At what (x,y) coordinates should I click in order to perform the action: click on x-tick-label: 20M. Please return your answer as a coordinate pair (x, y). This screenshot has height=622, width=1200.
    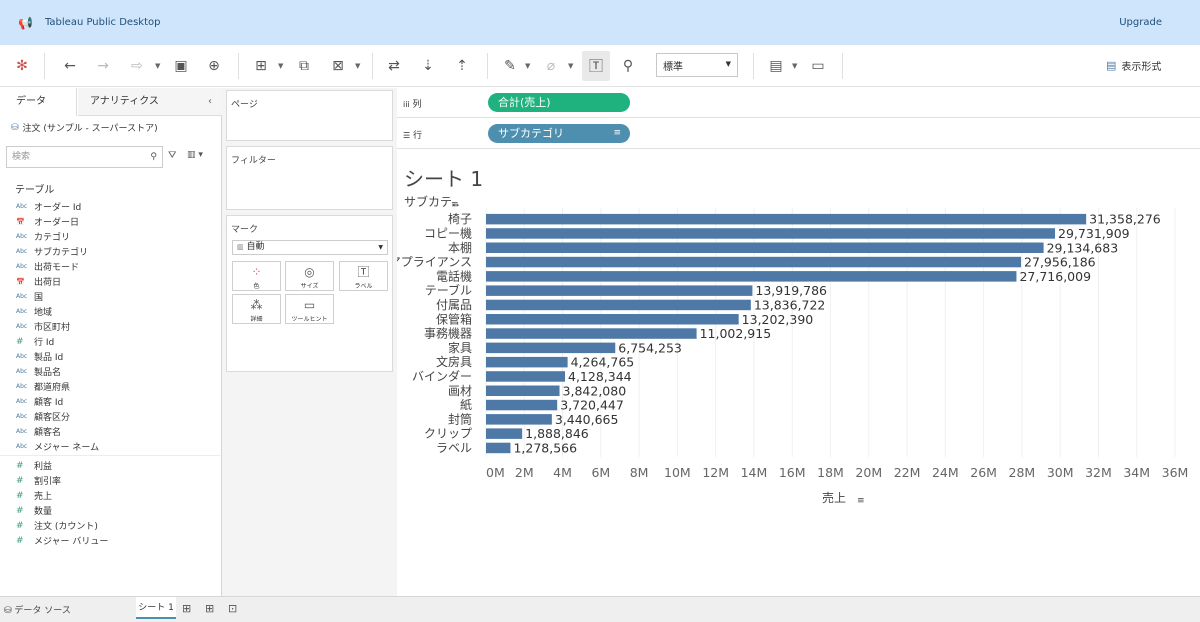
    Looking at the image, I should click on (868, 472).